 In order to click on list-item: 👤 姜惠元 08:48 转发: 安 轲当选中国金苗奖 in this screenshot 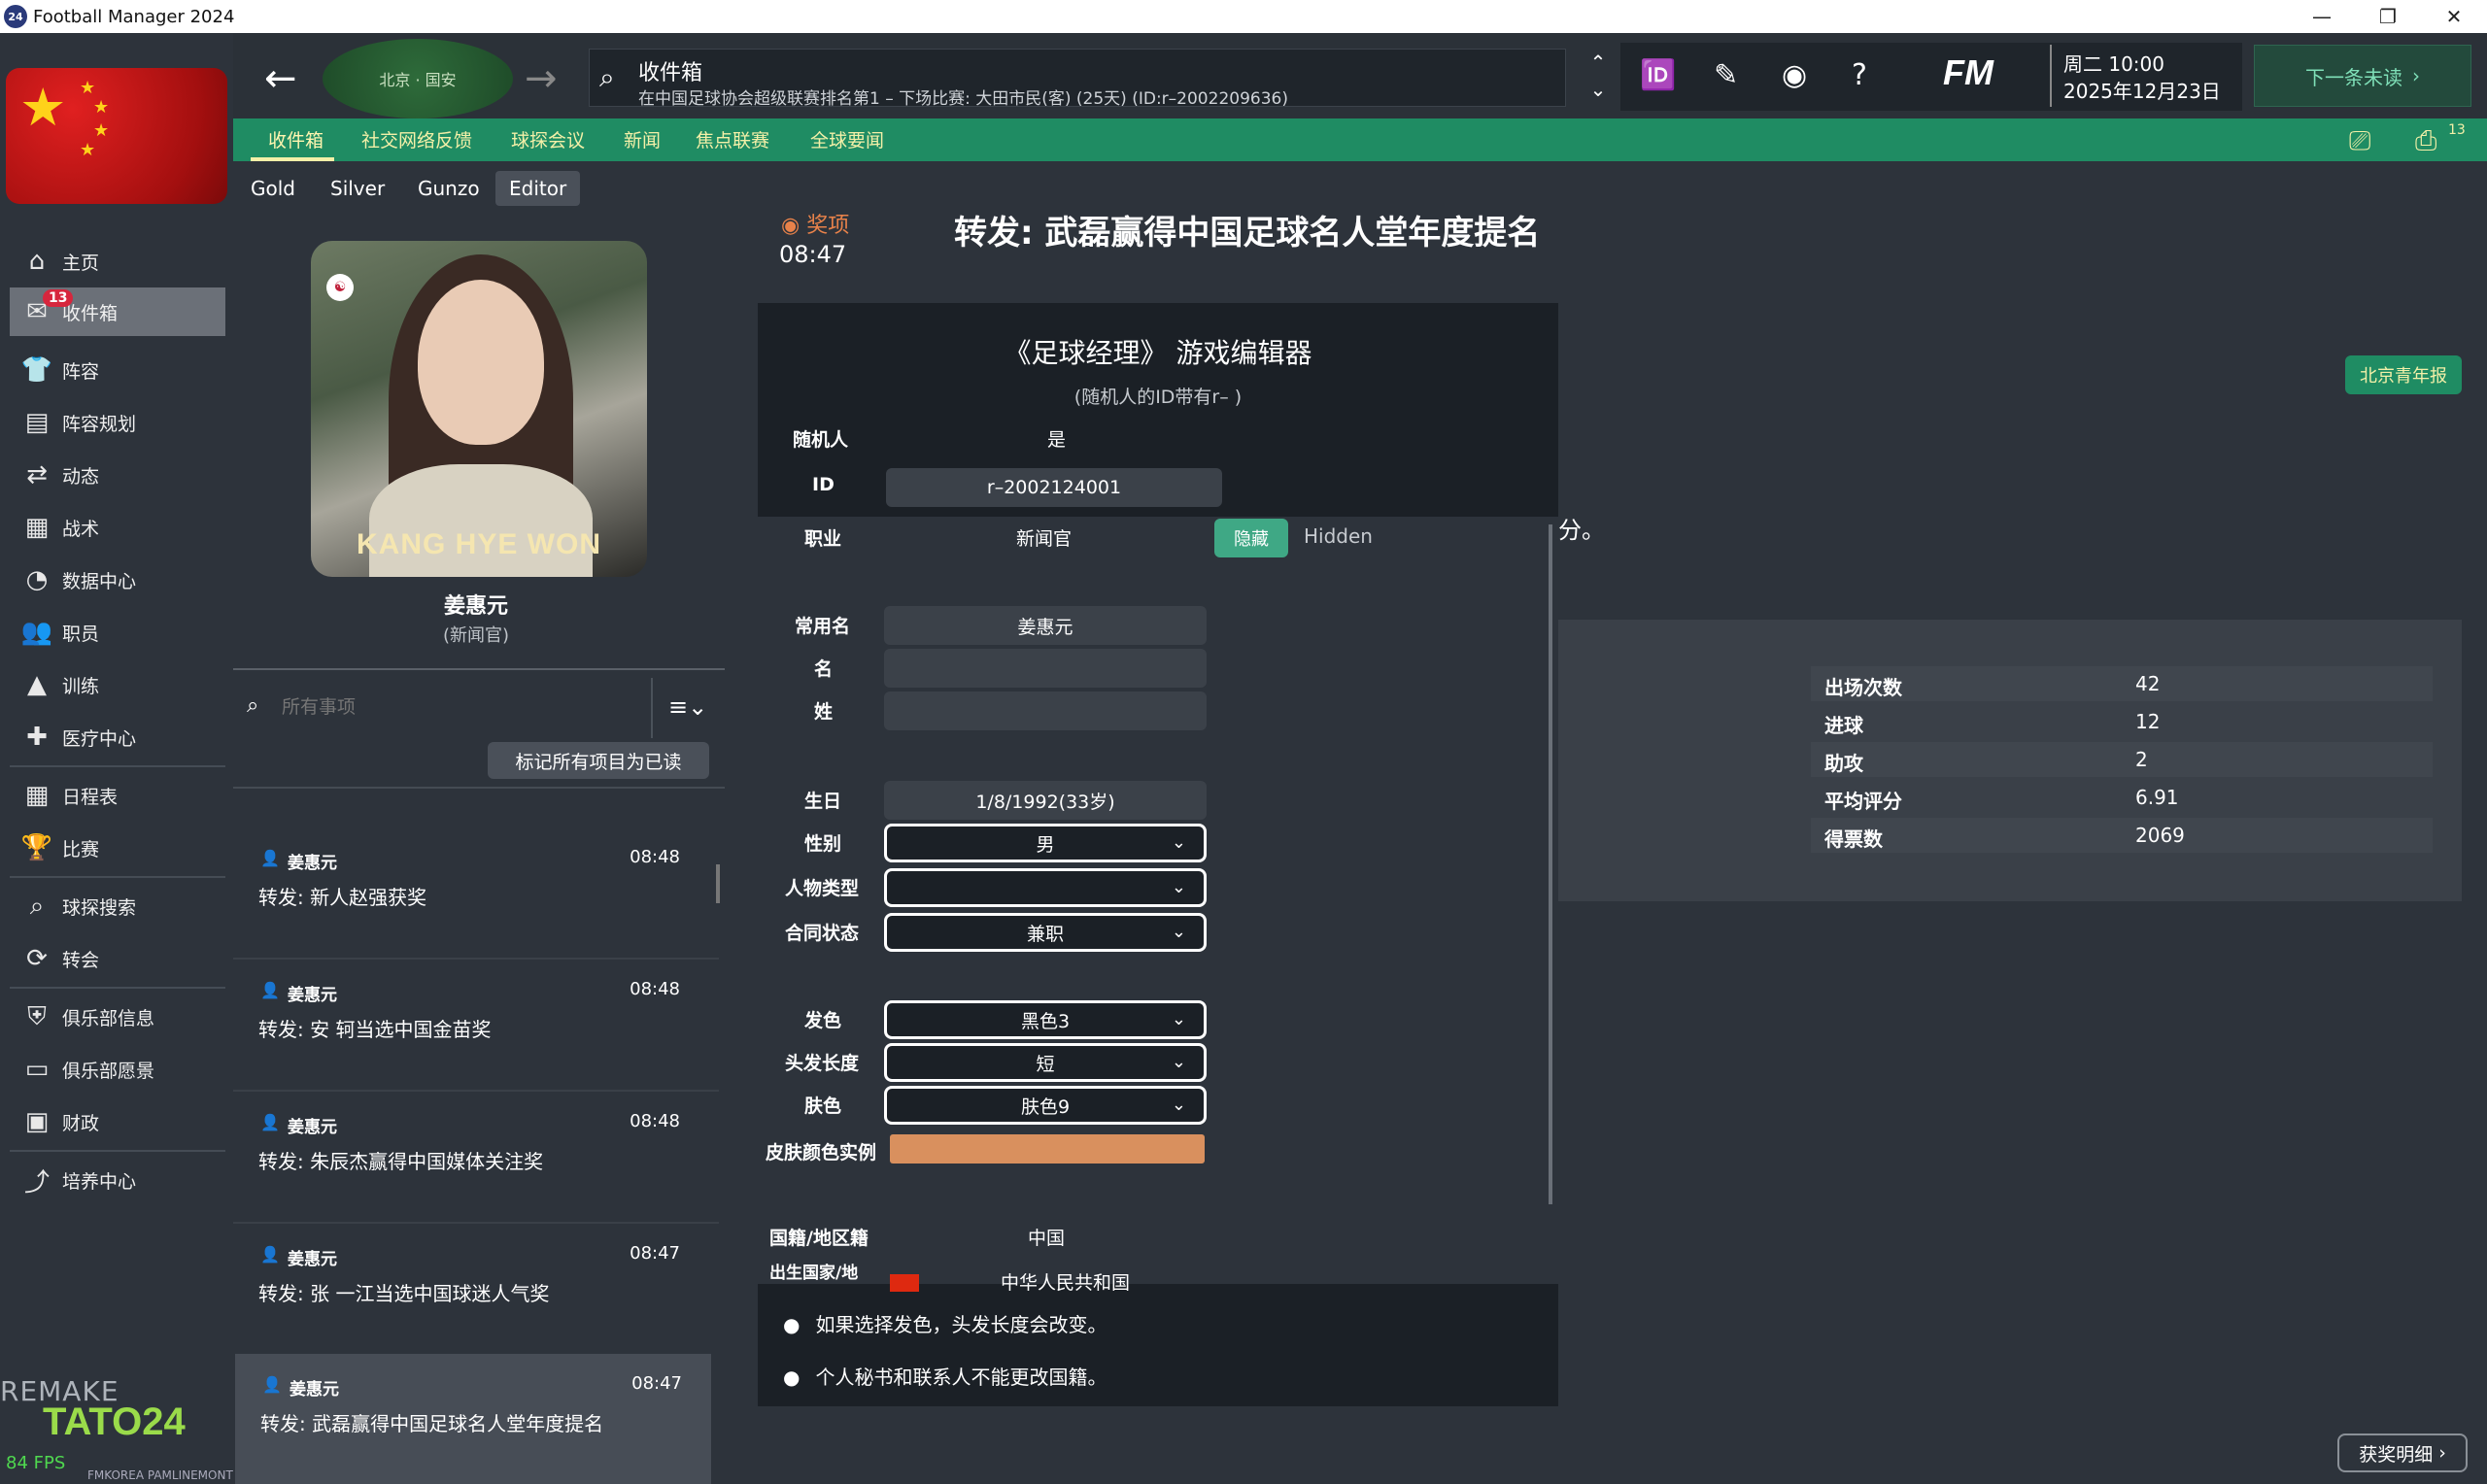, I will do `click(471, 1025)`.